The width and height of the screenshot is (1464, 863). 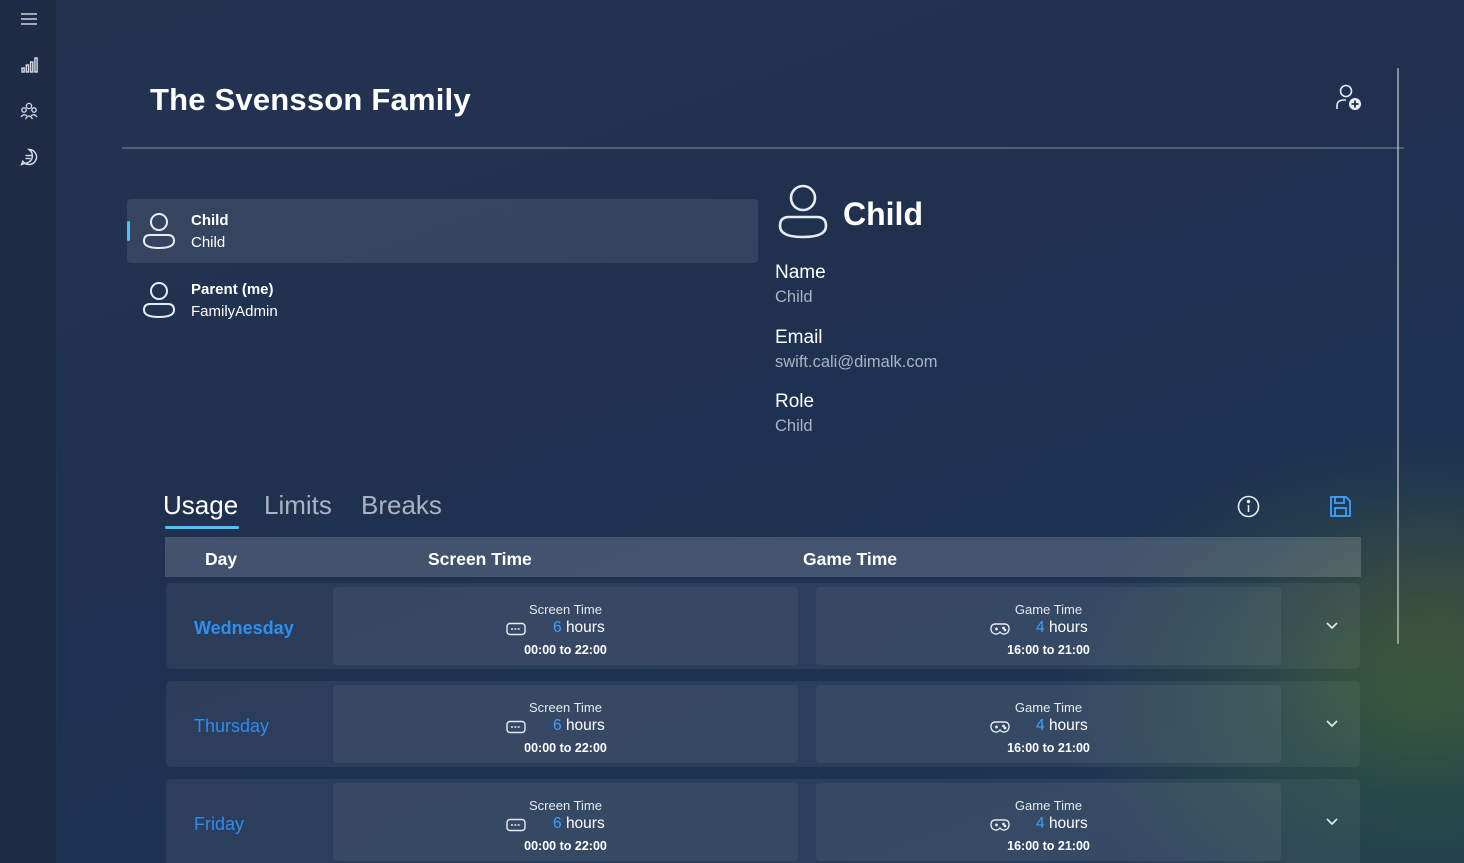 I want to click on chat-icon, so click(x=29, y=157).